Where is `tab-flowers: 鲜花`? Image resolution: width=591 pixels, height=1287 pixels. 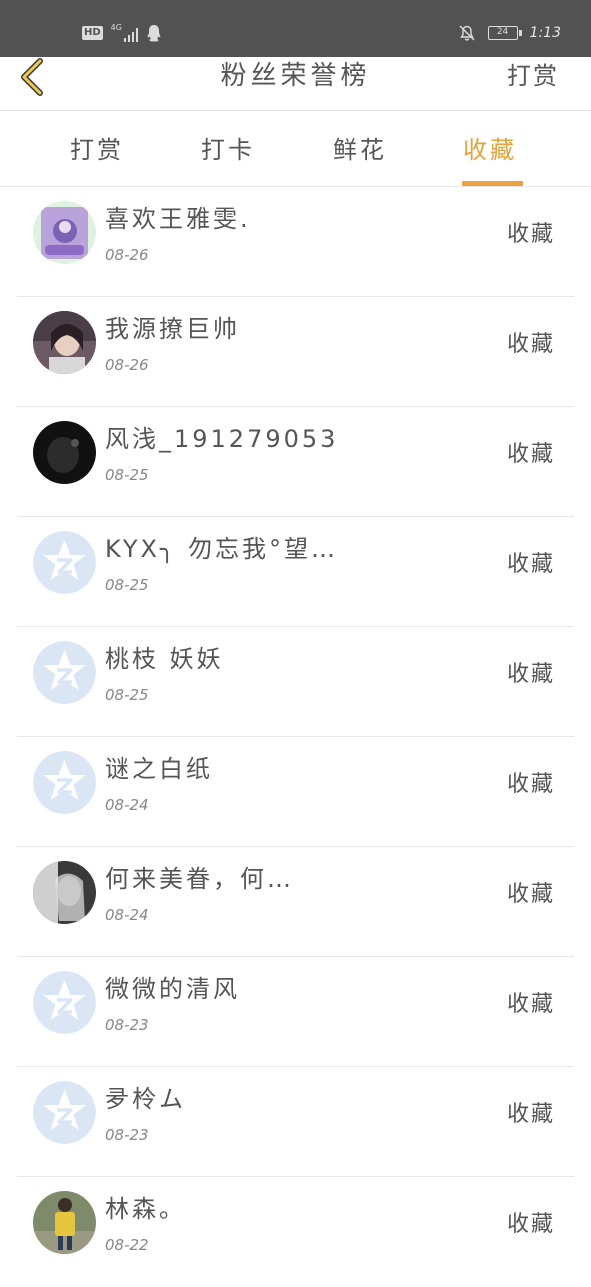
tab-flowers: 鲜花 is located at coordinates (360, 148).